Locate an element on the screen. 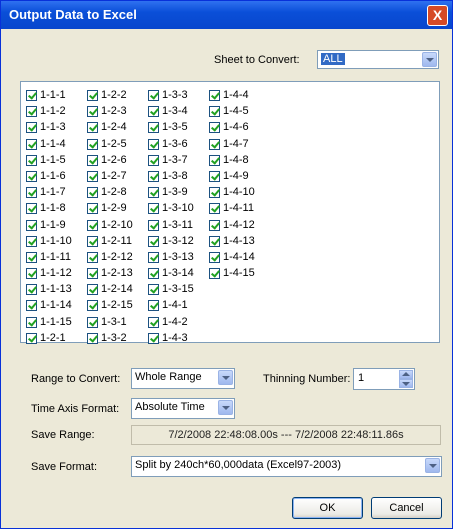 Image resolution: width=453 pixels, height=529 pixels. channel-label: 1-2-12 is located at coordinates (117, 256).